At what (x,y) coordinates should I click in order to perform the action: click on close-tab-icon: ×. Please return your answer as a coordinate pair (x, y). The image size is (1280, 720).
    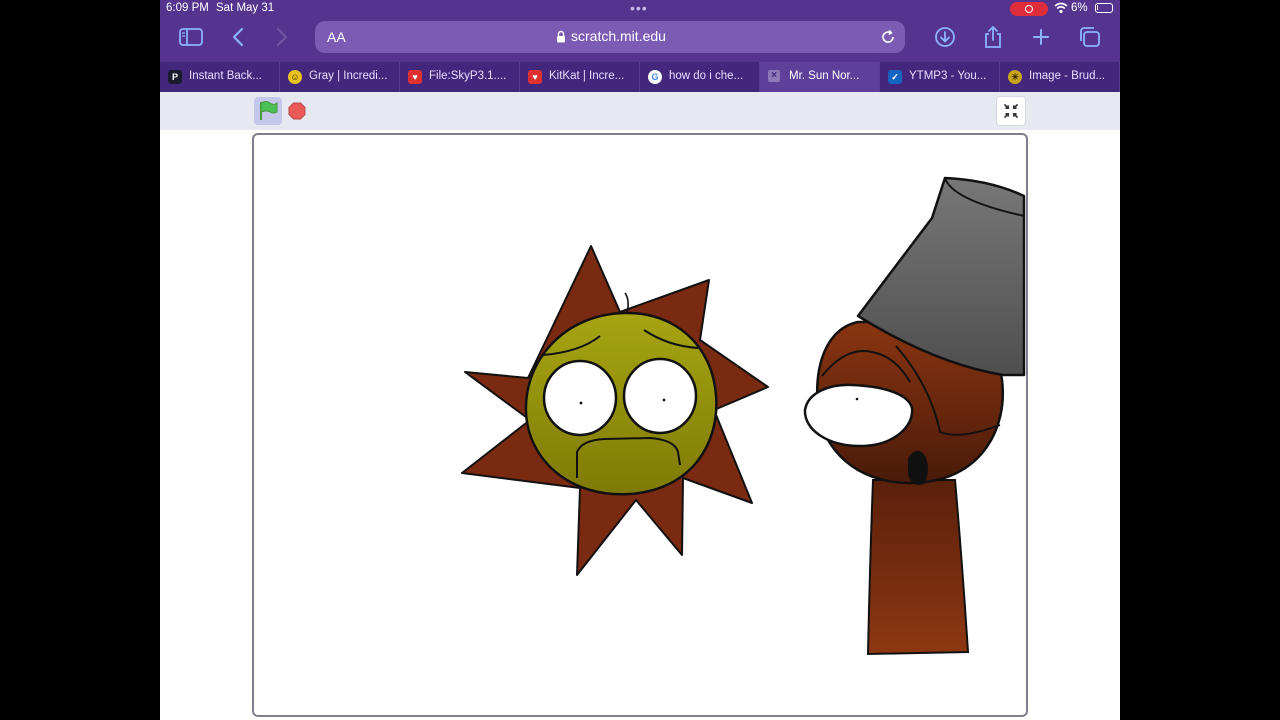
    Looking at the image, I should click on (774, 76).